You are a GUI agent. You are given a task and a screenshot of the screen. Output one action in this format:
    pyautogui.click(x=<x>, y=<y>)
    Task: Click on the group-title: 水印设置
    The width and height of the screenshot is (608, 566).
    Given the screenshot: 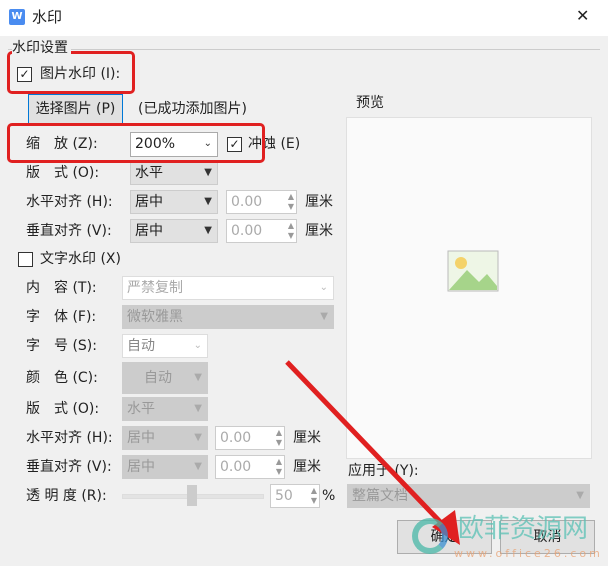 What is the action you would take?
    pyautogui.click(x=41, y=48)
    